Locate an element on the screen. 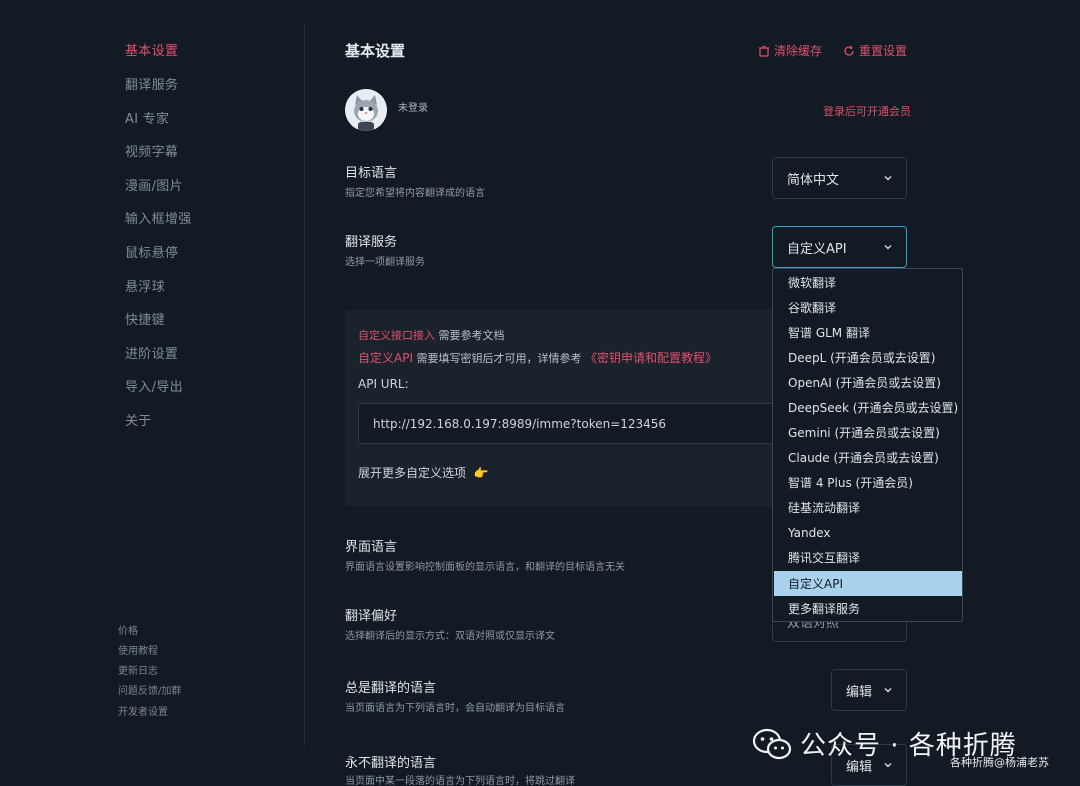 Image resolution: width=1080 pixels, height=786 pixels. translation-pref-desc: 选择翻译后的显示方式：双语对照或仅显示译文 is located at coordinates (450, 636).